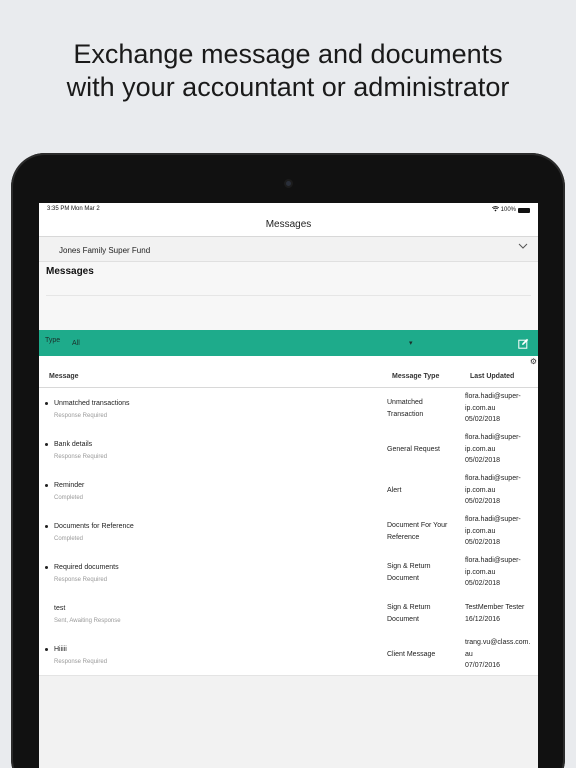 This screenshot has width=576, height=768. I want to click on headline-line-2: with your accountant or administrator, so click(288, 87).